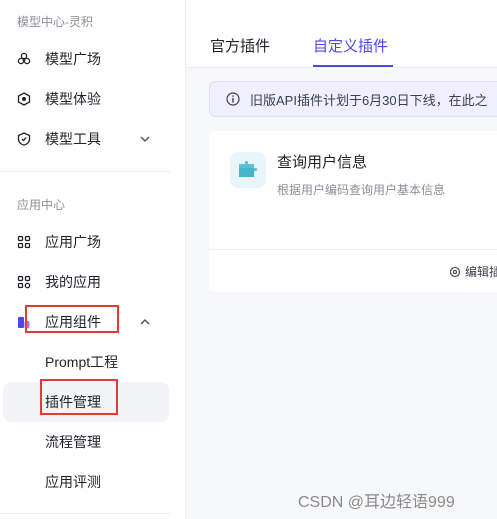 The image size is (497, 519). I want to click on grid-icon, so click(24, 242).